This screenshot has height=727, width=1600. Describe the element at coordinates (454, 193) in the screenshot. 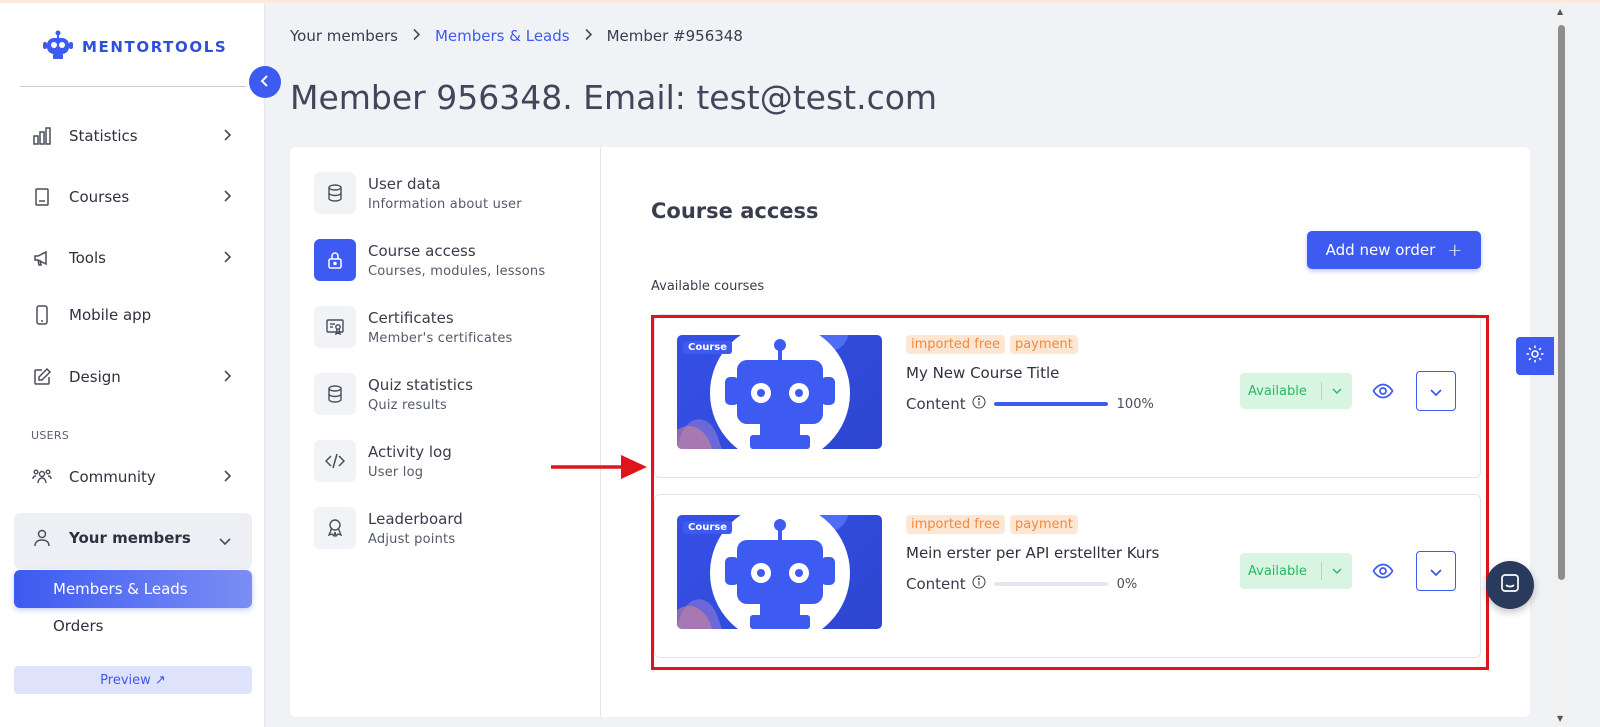

I see `tab-user-data: User data Information about user` at that location.